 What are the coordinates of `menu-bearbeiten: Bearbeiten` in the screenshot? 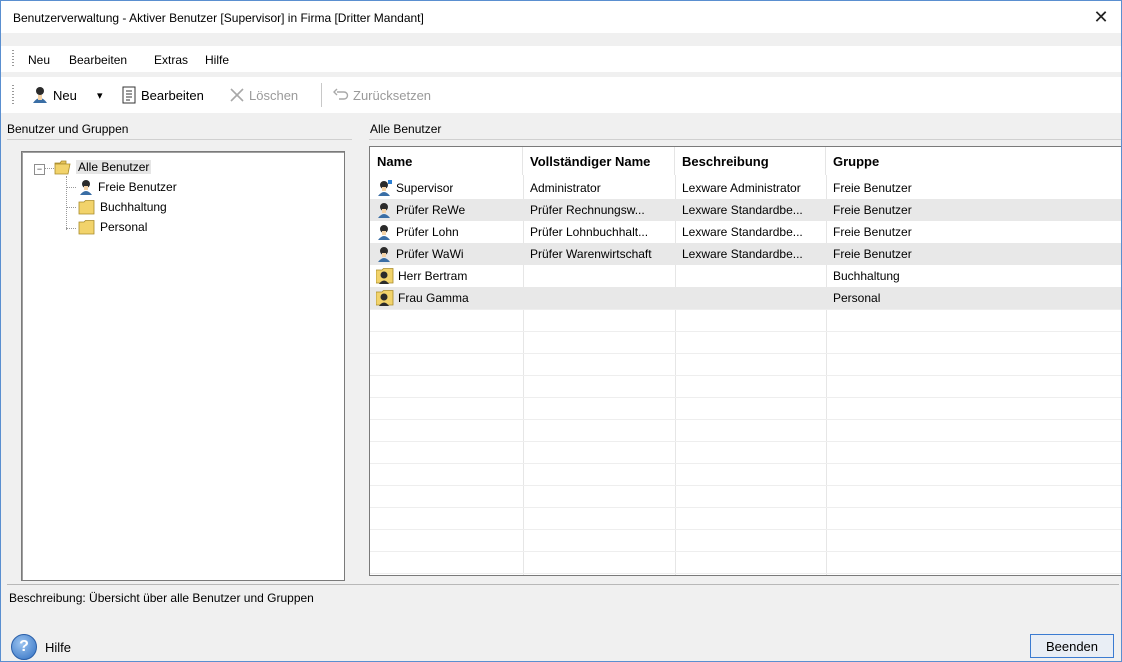 It's located at (98, 60).